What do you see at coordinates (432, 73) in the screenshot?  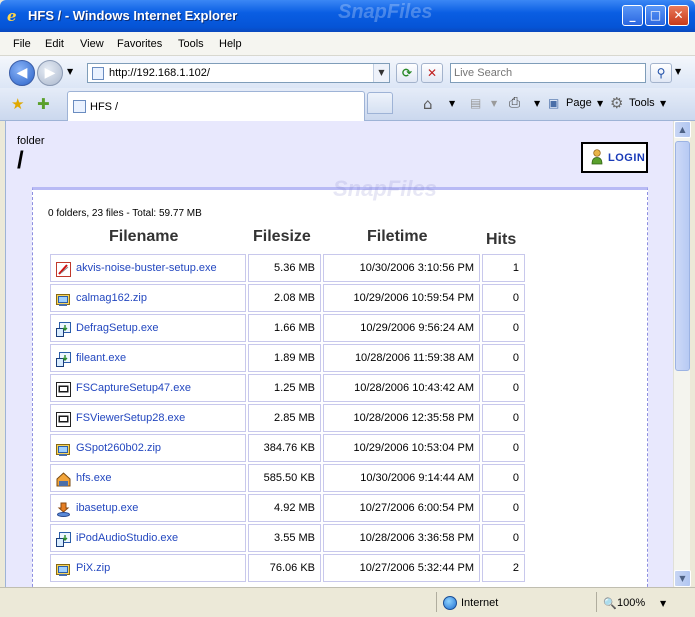 I see `stop-button: ✕` at bounding box center [432, 73].